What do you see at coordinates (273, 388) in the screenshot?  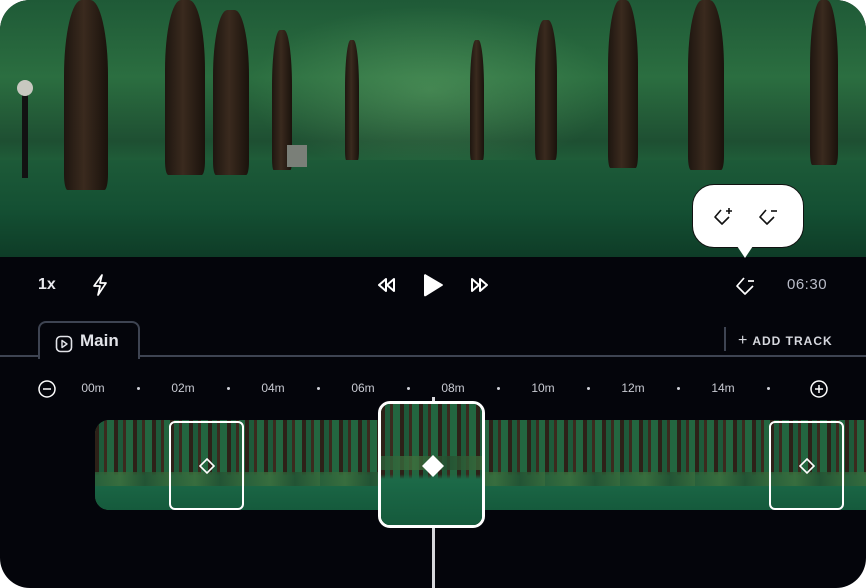 I see `ruler-tick: 04m` at bounding box center [273, 388].